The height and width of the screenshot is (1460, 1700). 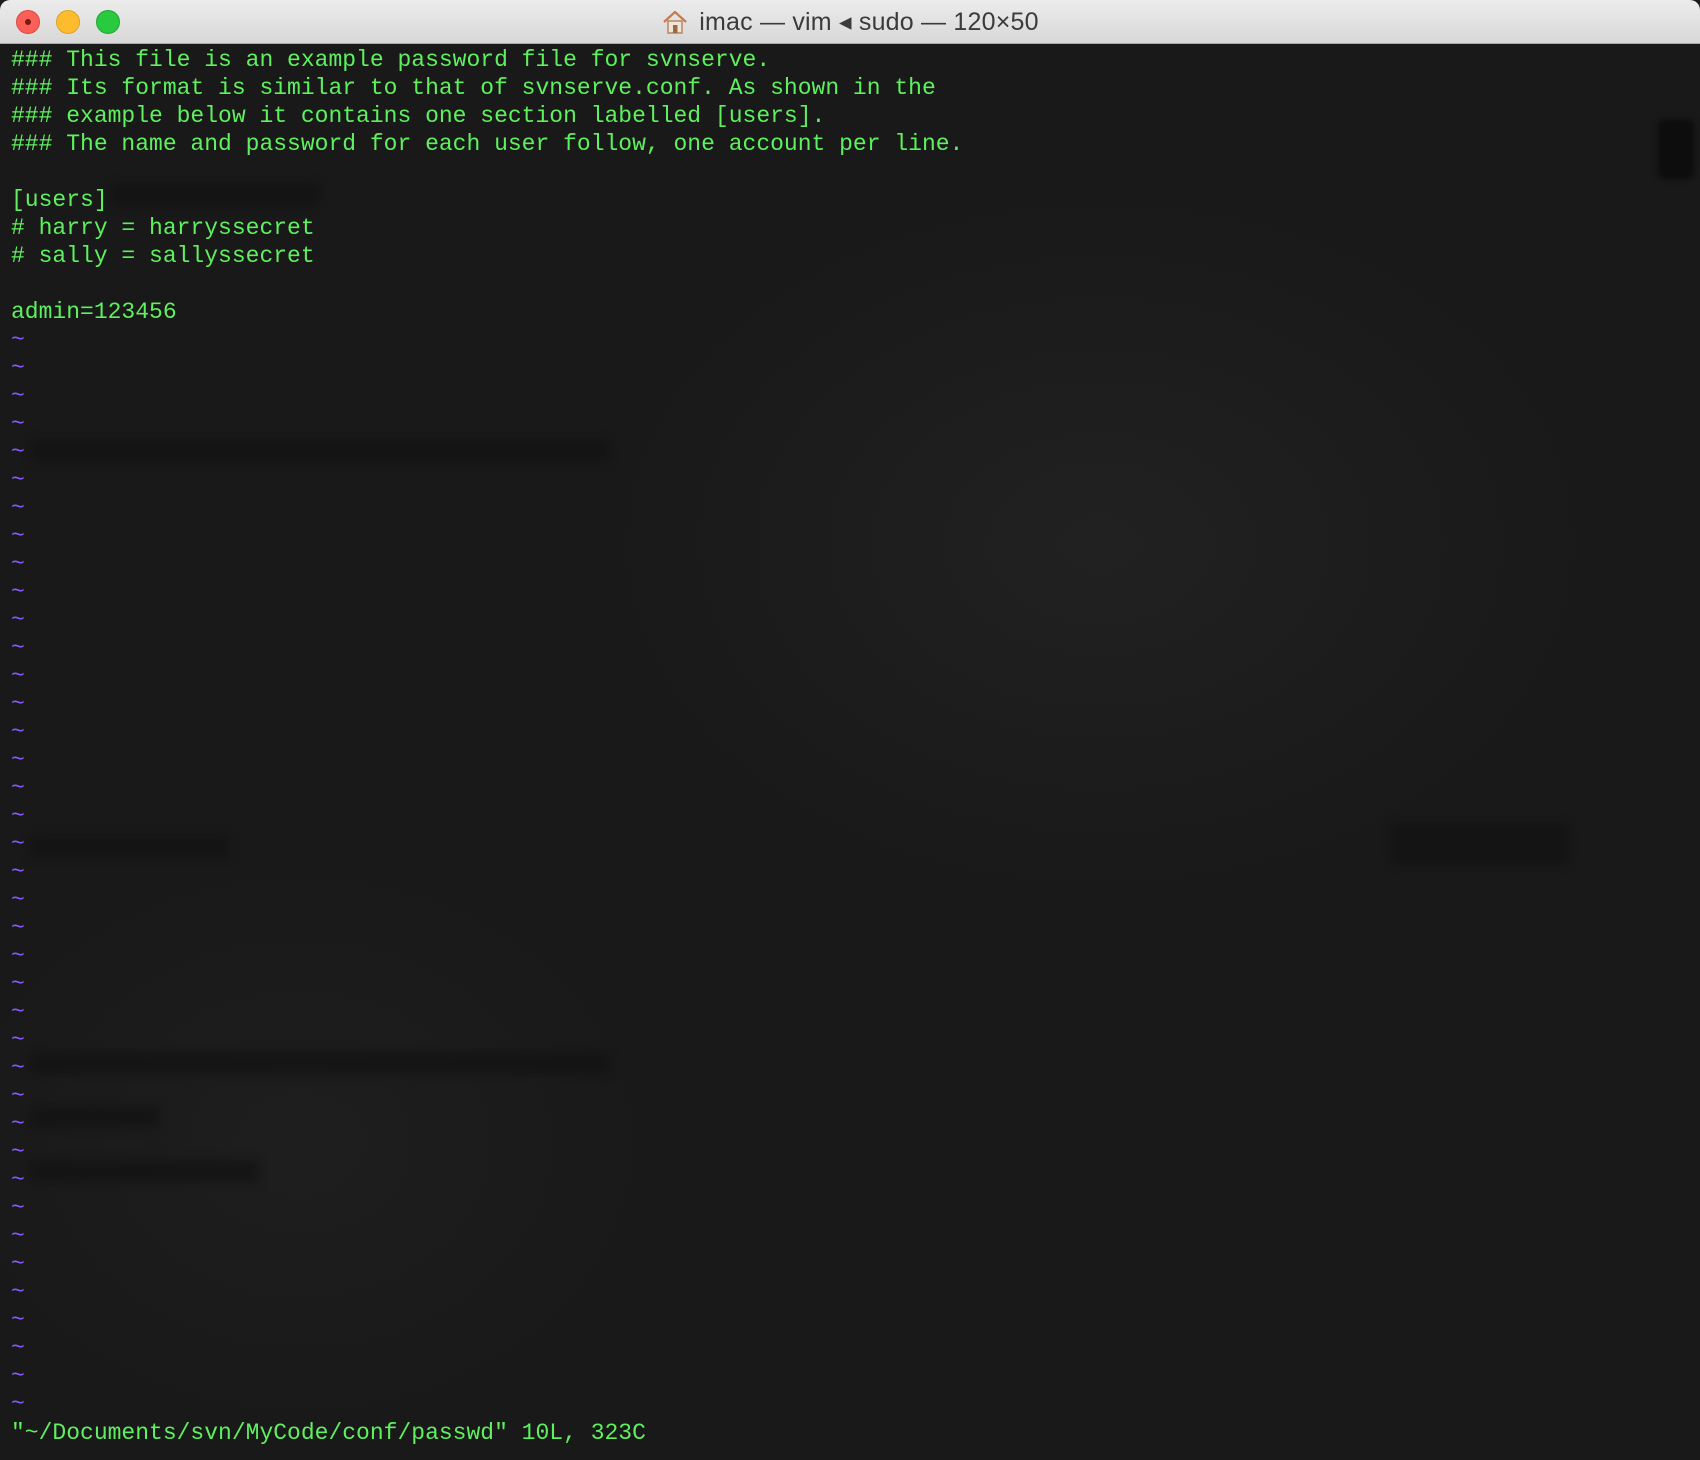 I want to click on file-line: # harry = harryssecret, so click(x=163, y=228).